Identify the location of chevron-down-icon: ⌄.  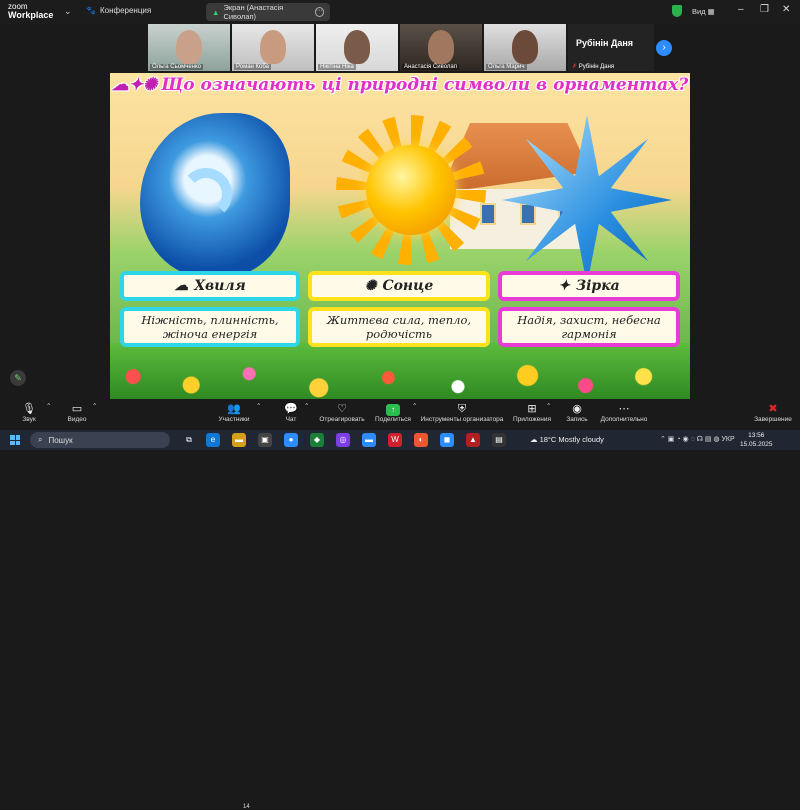
(68, 11).